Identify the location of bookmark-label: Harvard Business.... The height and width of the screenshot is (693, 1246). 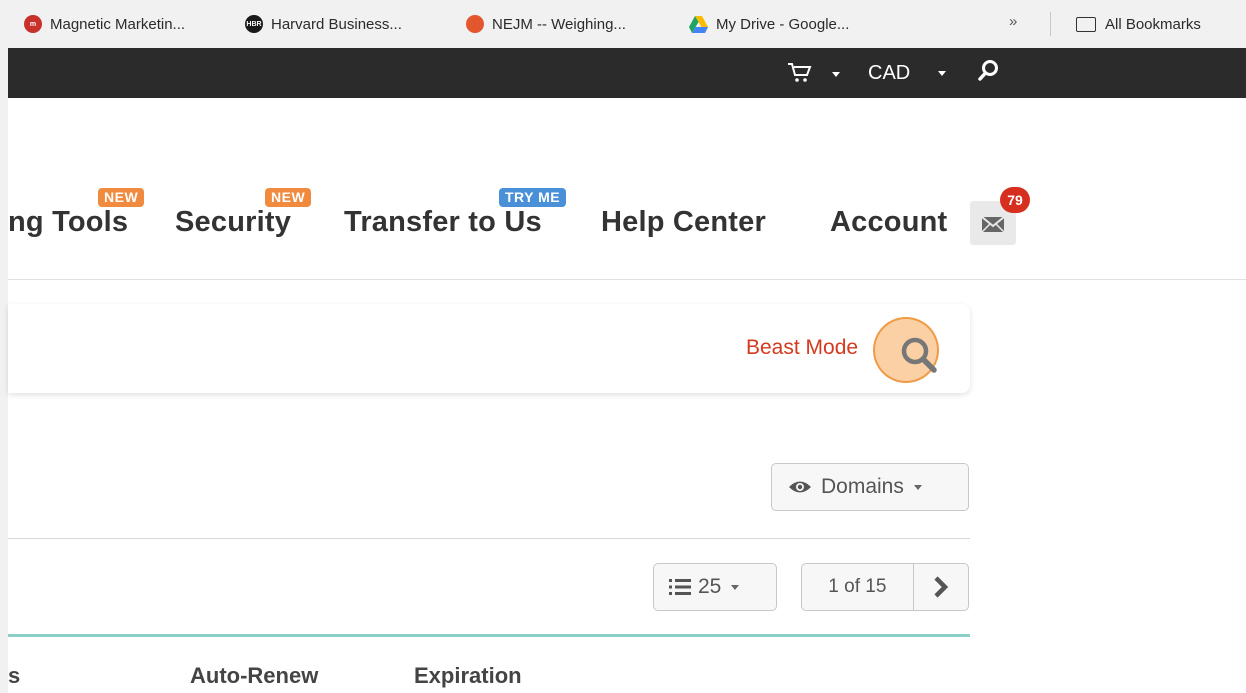
(336, 24).